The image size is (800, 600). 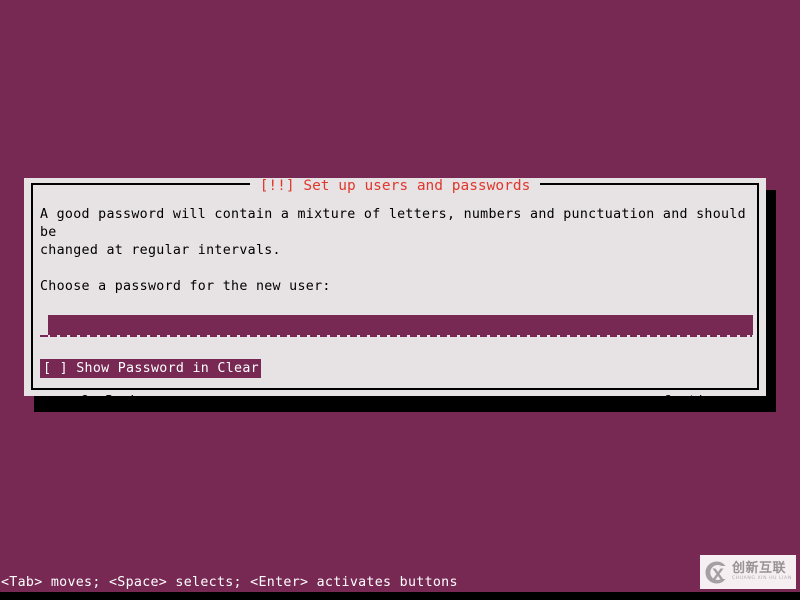 I want to click on watermark: 创新互联 CHUANG XIN HU LIAN, so click(x=748, y=572).